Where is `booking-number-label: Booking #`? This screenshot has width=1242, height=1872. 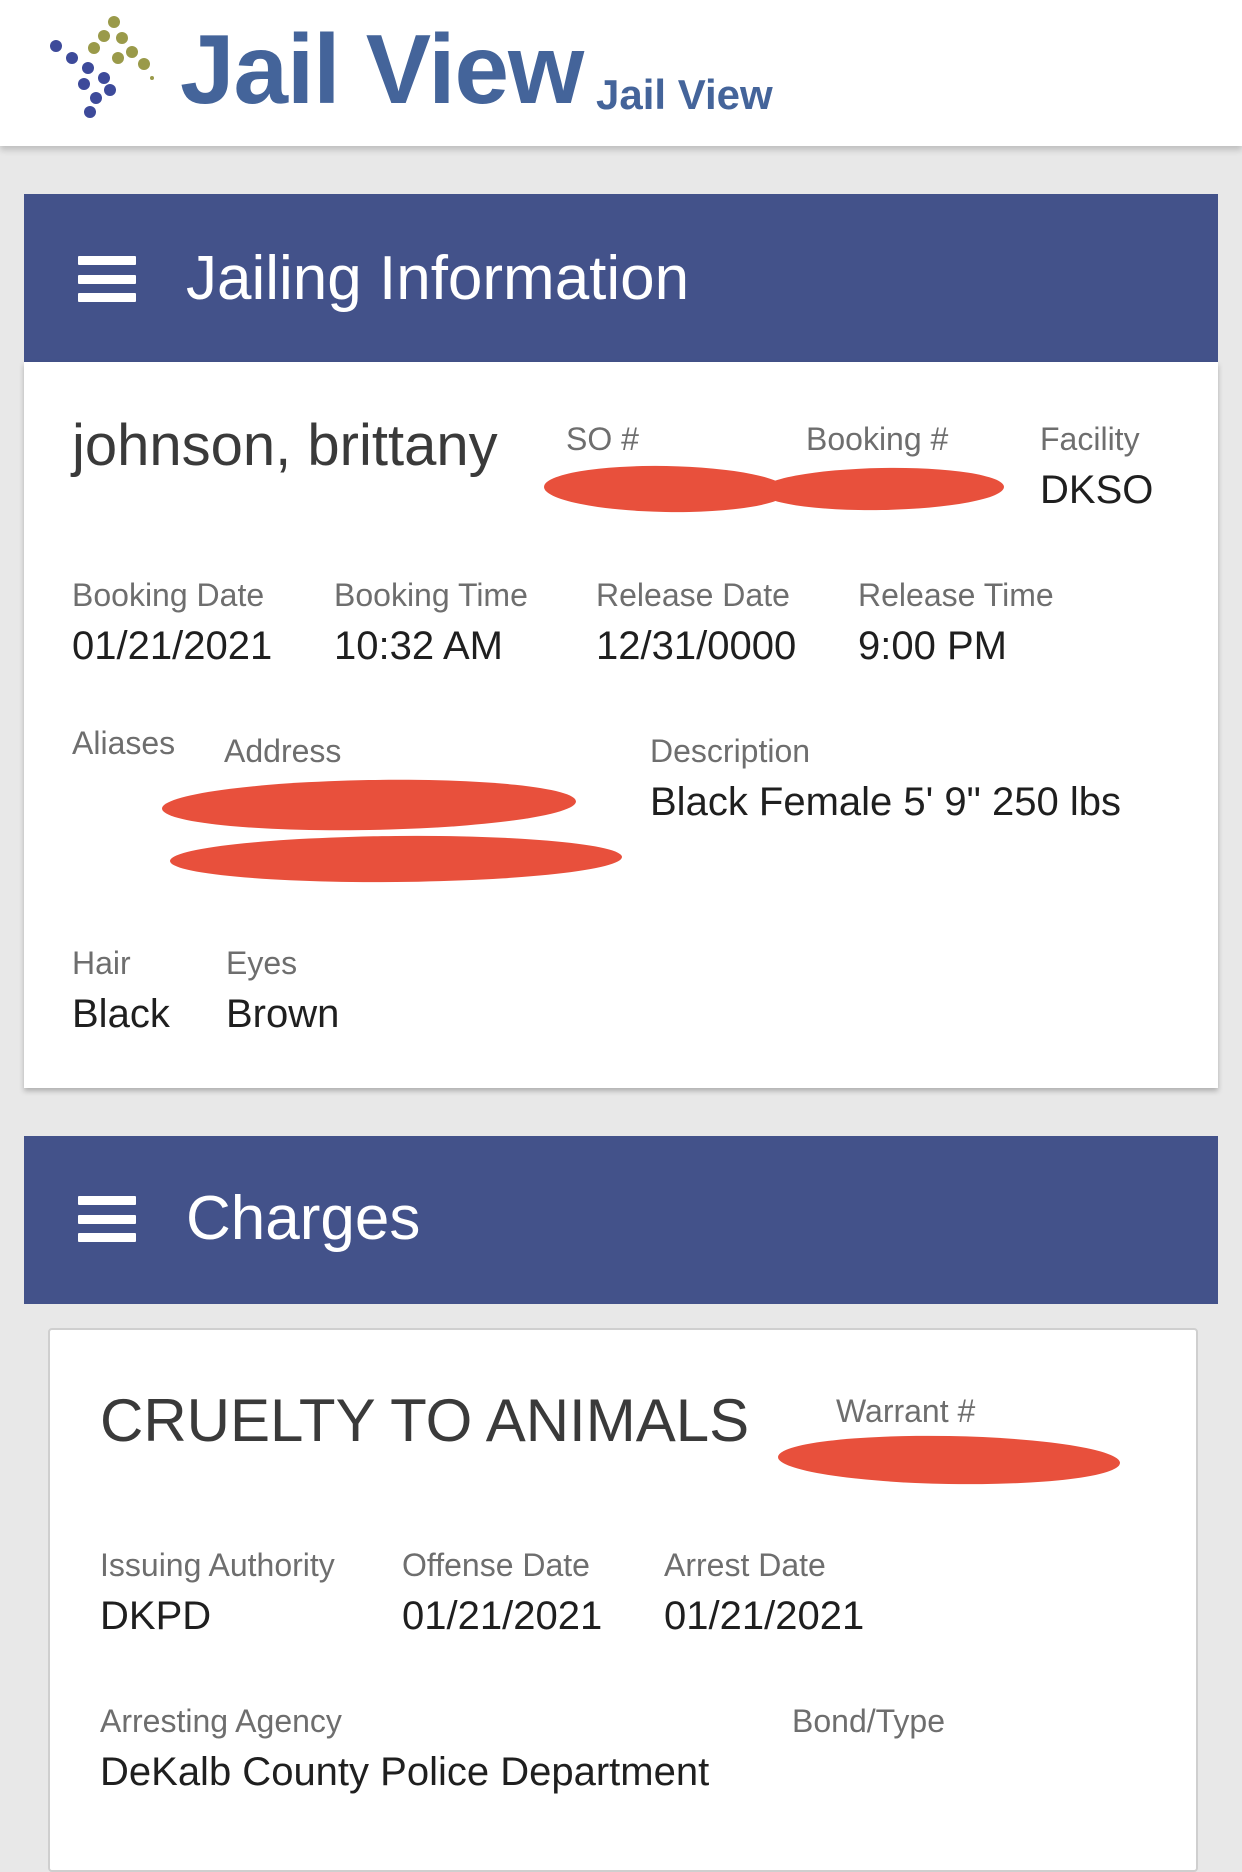 booking-number-label: Booking # is located at coordinates (877, 439).